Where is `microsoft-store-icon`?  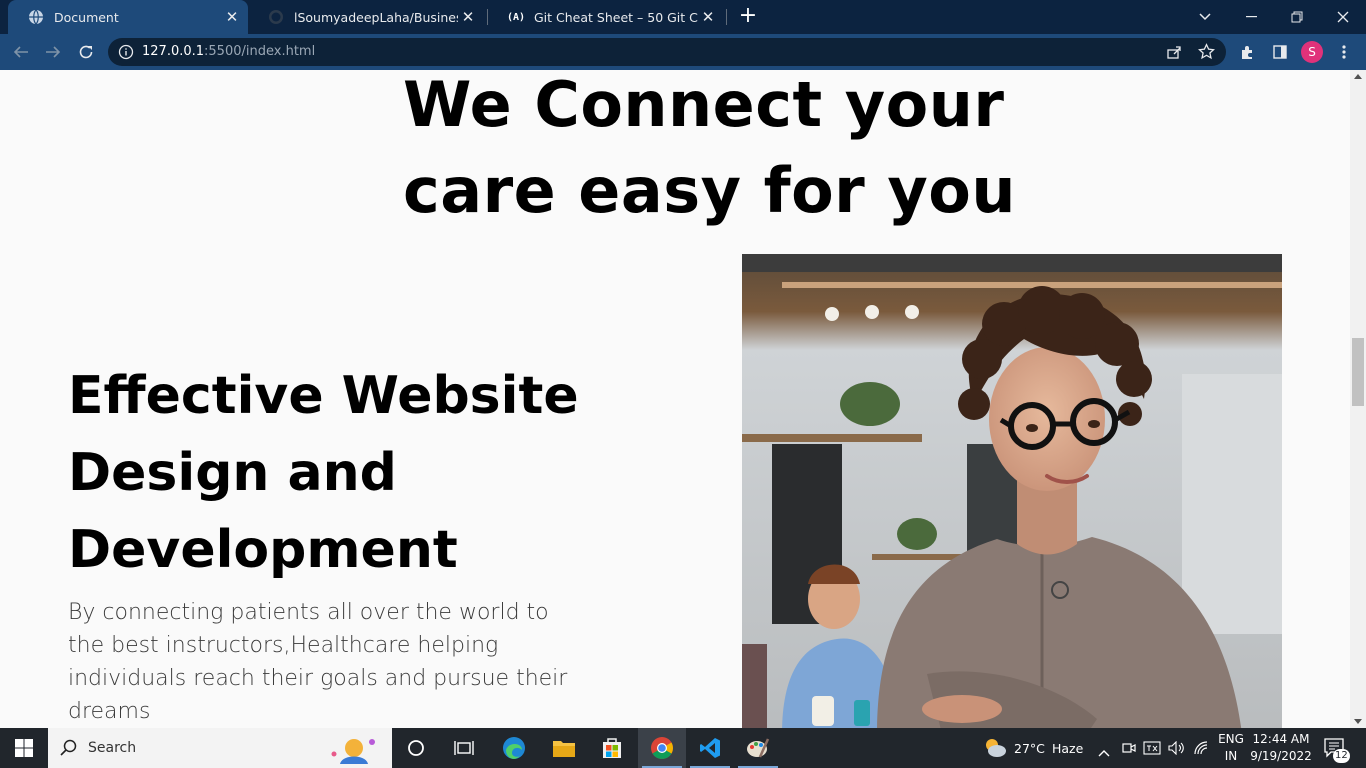
microsoft-store-icon is located at coordinates (612, 748).